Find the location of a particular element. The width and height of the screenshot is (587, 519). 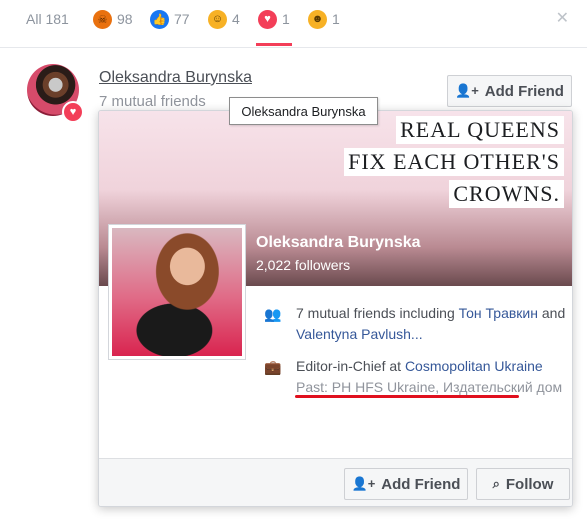

tab-angry-count: 98 is located at coordinates (125, 19).